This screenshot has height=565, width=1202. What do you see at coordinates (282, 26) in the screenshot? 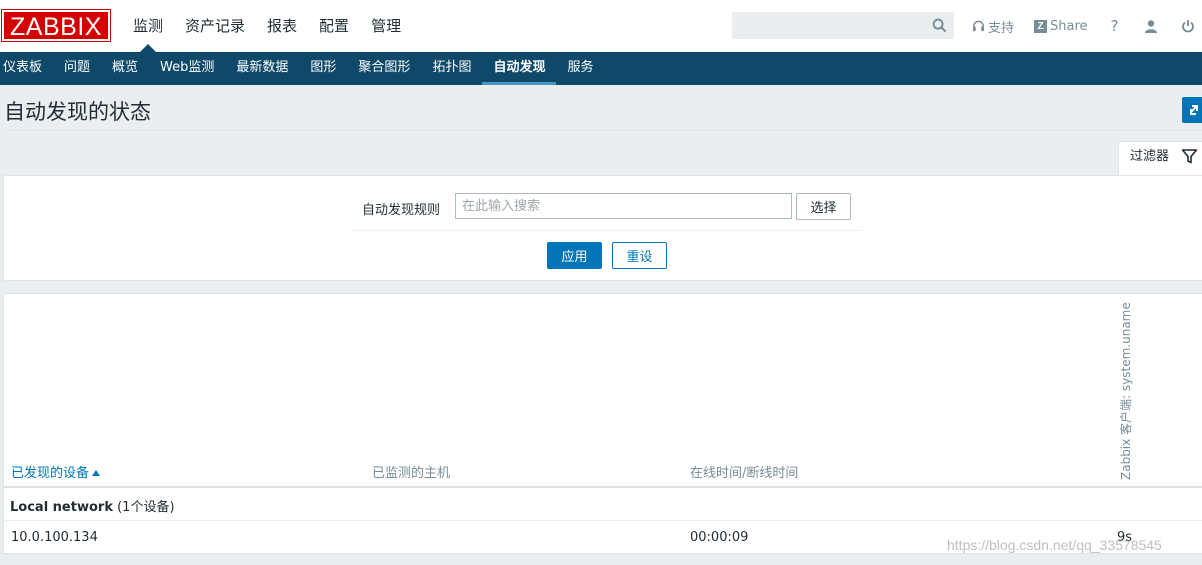
I see `main-menu-reports: 报表` at bounding box center [282, 26].